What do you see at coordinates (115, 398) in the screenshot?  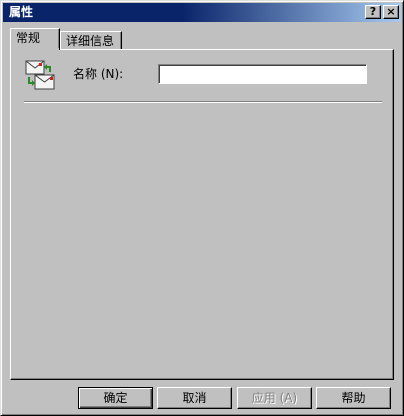 I see `ok-button: 确定` at bounding box center [115, 398].